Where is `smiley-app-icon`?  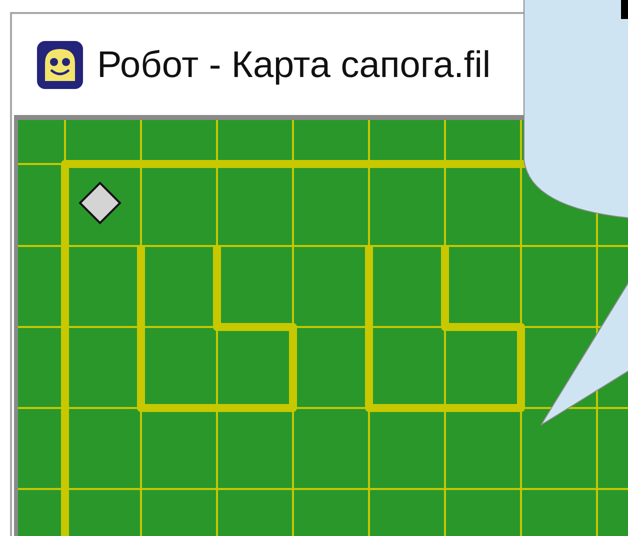 smiley-app-icon is located at coordinates (60, 64).